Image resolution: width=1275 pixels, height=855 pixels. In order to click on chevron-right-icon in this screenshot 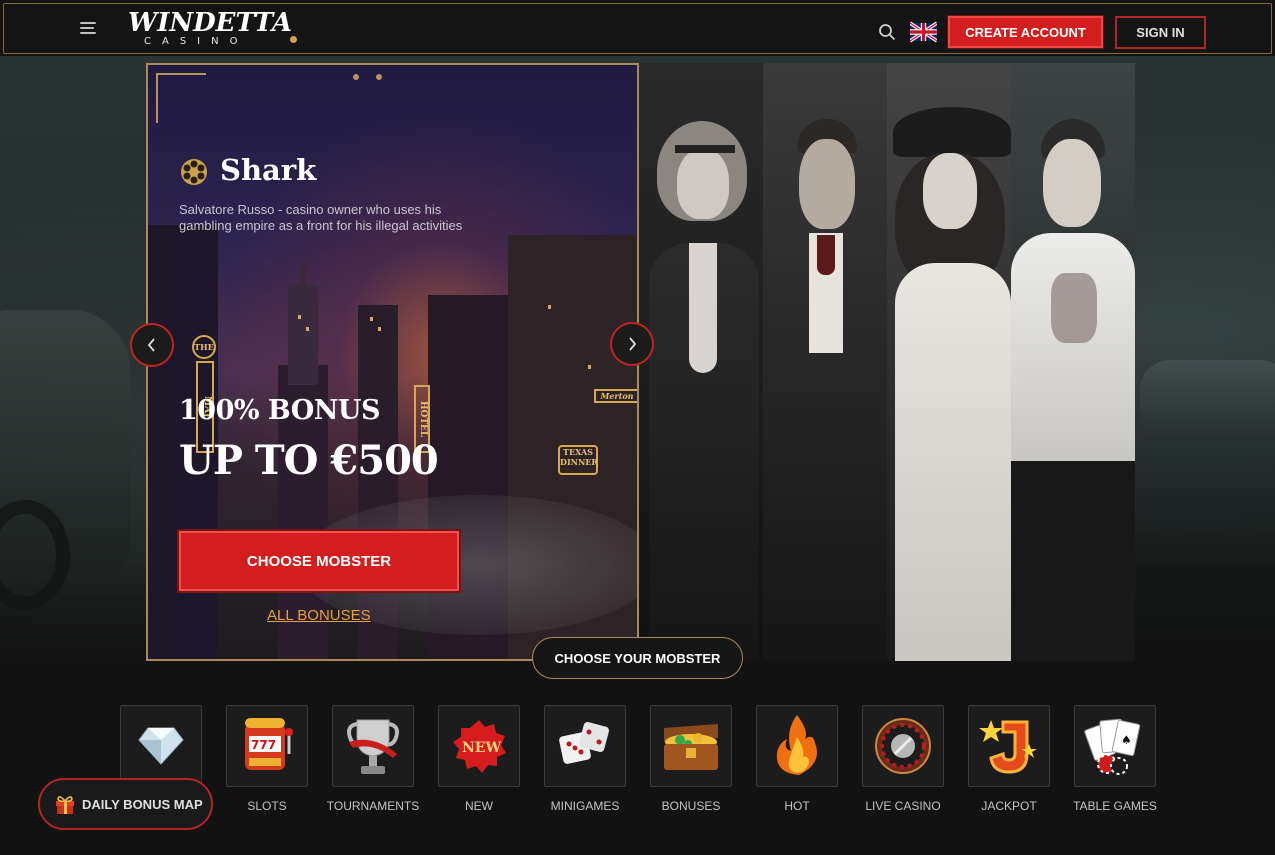, I will do `click(633, 344)`.